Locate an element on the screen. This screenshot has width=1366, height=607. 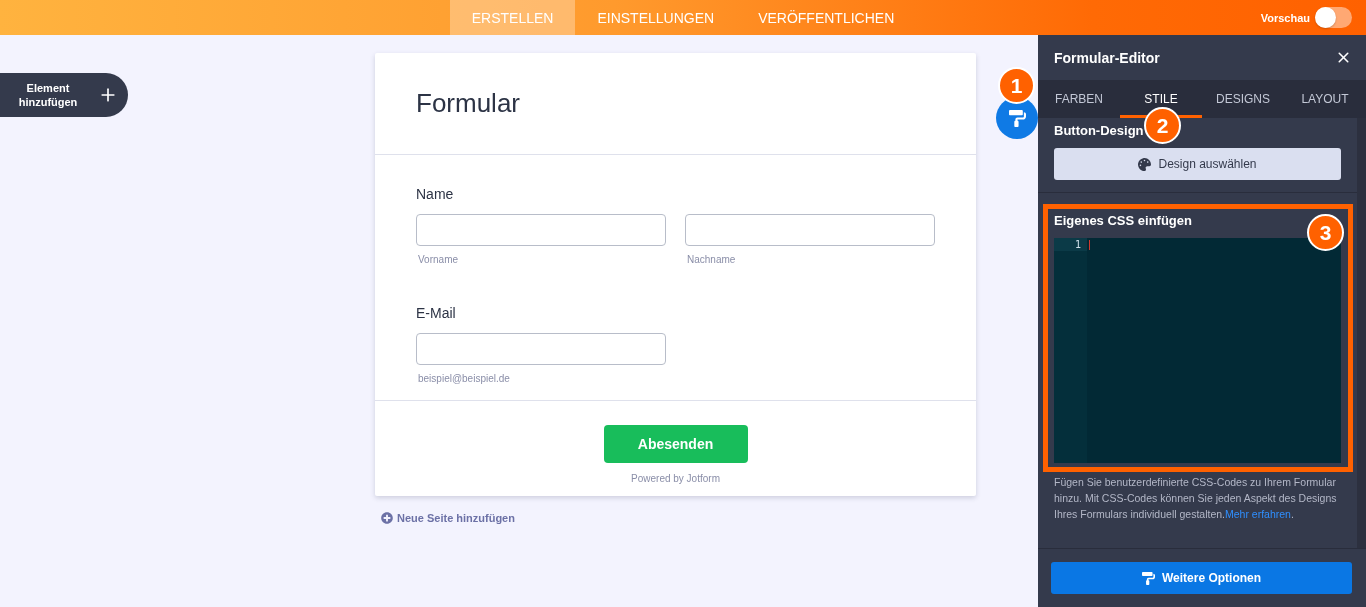
more-options-button: Weitere Optionen is located at coordinates (1201, 578).